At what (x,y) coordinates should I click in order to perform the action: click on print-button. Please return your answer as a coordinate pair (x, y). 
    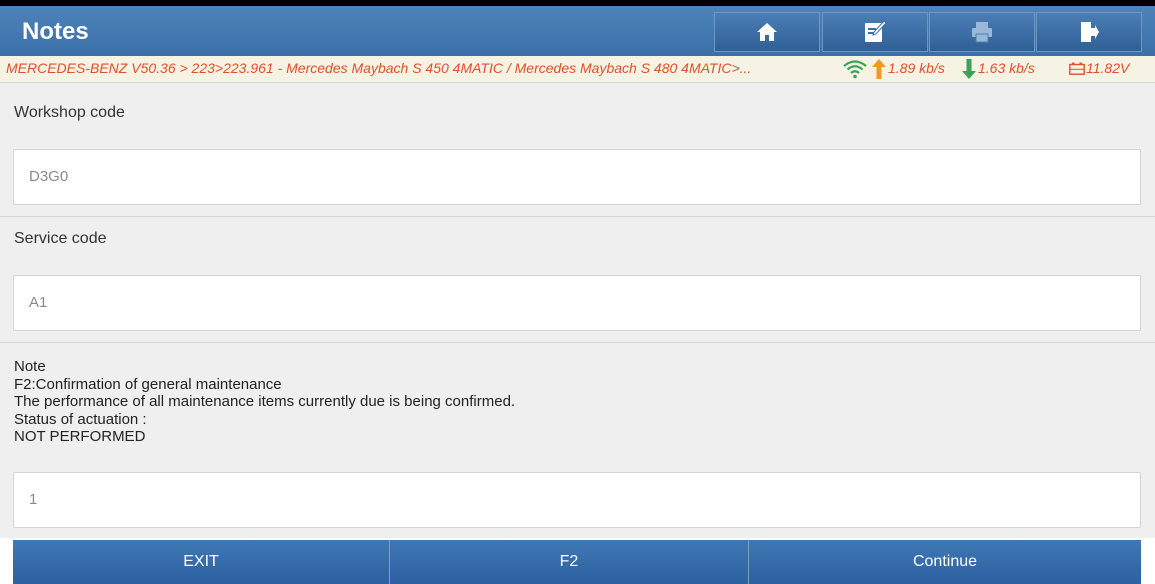
    Looking at the image, I should click on (982, 32).